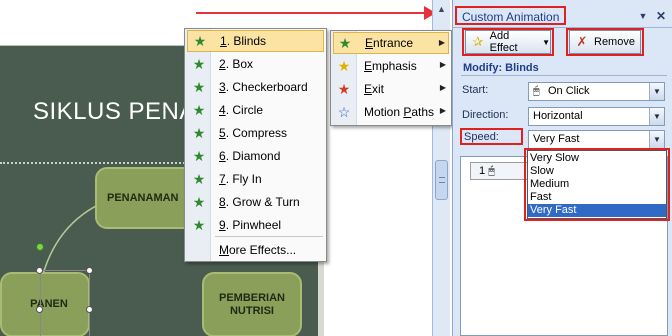 This screenshot has width=672, height=336. What do you see at coordinates (511, 15) in the screenshot?
I see `pane-title: Custom Animation` at bounding box center [511, 15].